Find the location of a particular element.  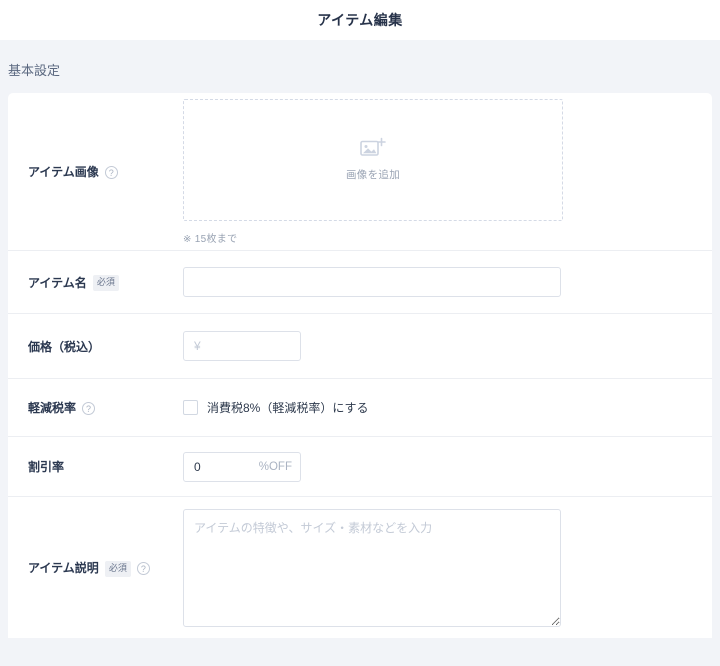

field-label-reduced-tax: 軽減税率 ? is located at coordinates (105, 407).